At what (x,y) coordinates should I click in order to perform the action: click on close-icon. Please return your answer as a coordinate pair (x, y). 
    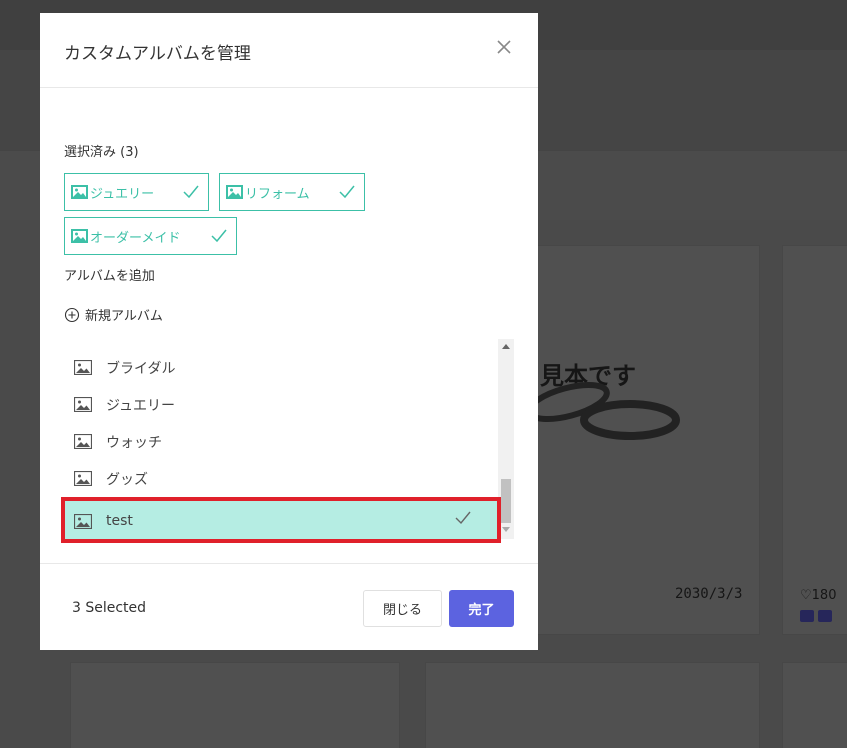
    Looking at the image, I should click on (504, 47).